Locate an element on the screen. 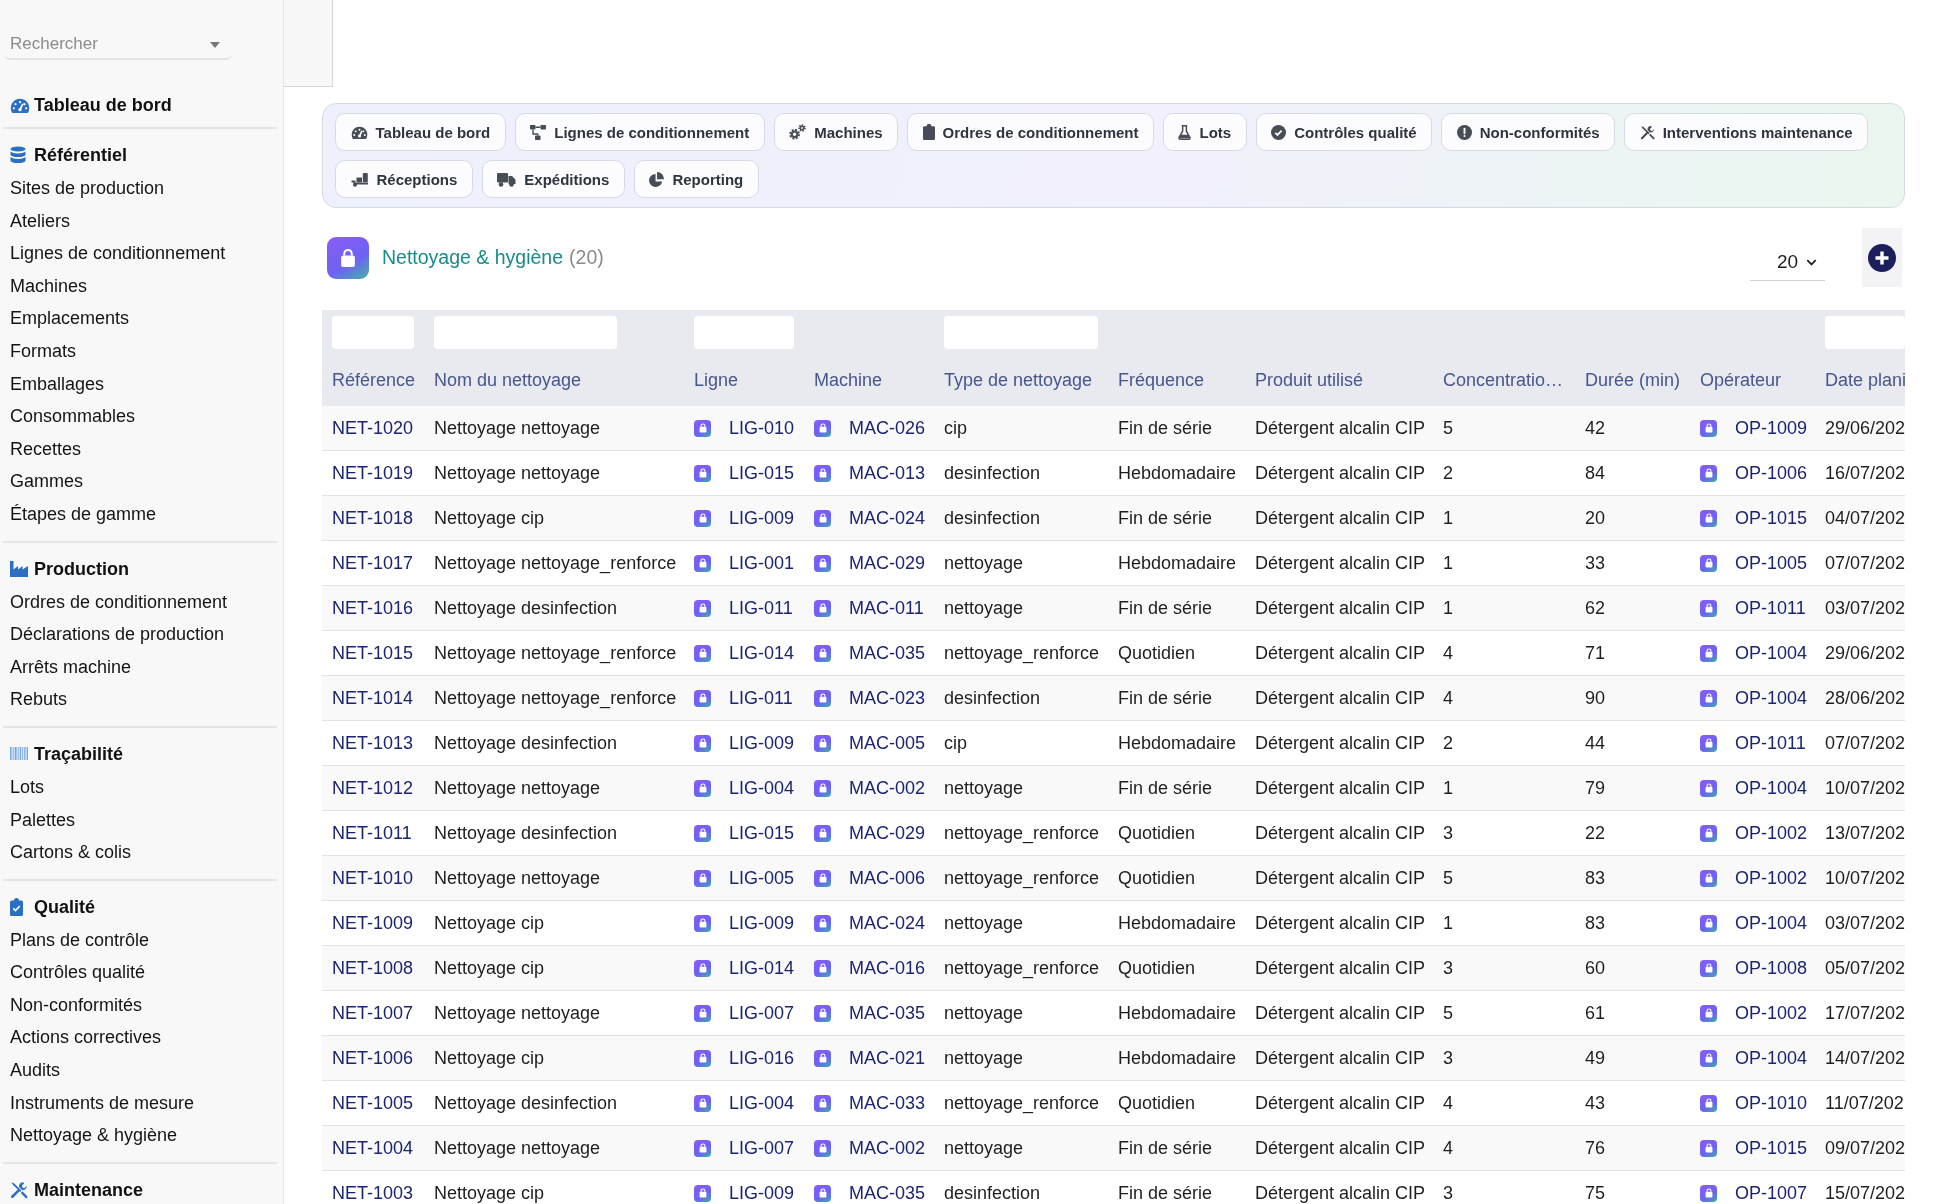  record-link: MAC-013 is located at coordinates (887, 473).